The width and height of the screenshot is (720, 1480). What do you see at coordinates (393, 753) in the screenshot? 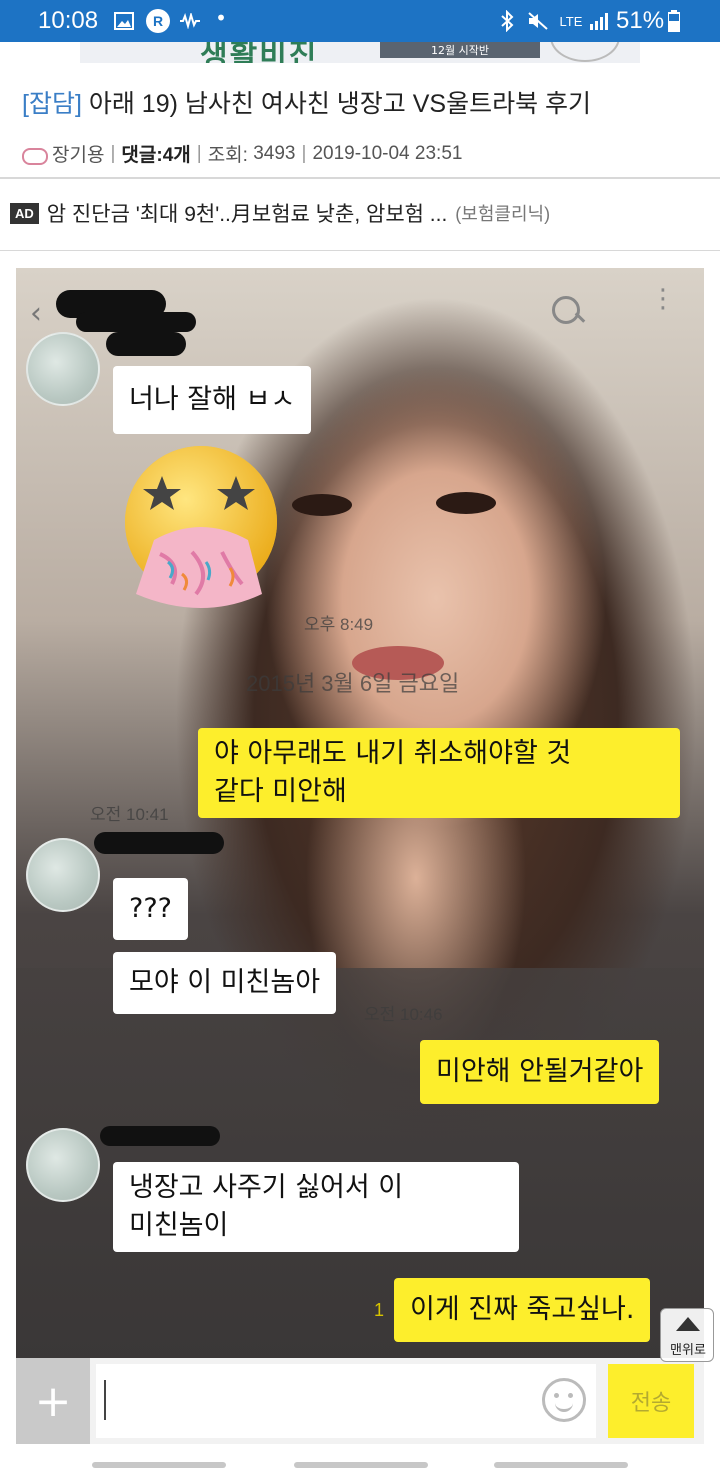
I see `message-out-line: 야 아무래도 내기 취소해야할 것` at bounding box center [393, 753].